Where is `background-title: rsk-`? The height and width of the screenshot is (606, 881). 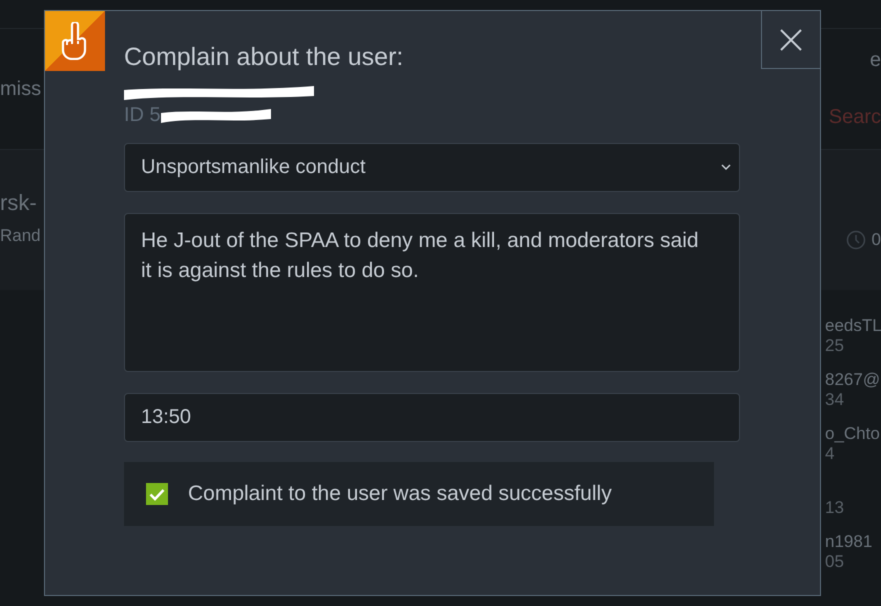 background-title: rsk- is located at coordinates (19, 203).